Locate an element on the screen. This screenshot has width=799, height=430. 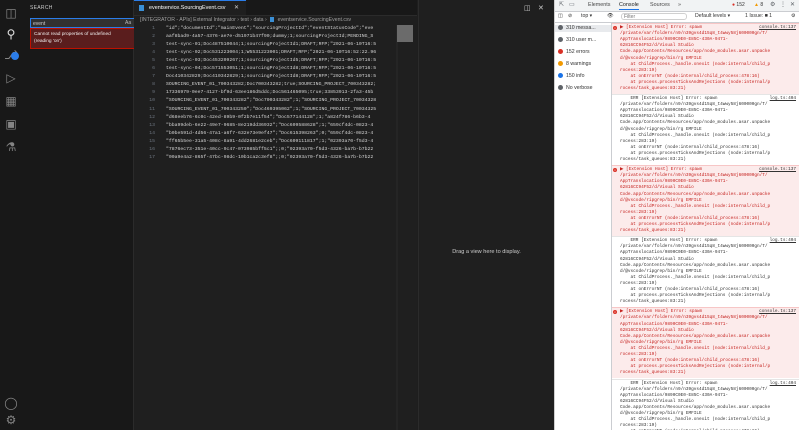
sidebar-toggle-icon: ◫ is located at coordinates (560, 16).